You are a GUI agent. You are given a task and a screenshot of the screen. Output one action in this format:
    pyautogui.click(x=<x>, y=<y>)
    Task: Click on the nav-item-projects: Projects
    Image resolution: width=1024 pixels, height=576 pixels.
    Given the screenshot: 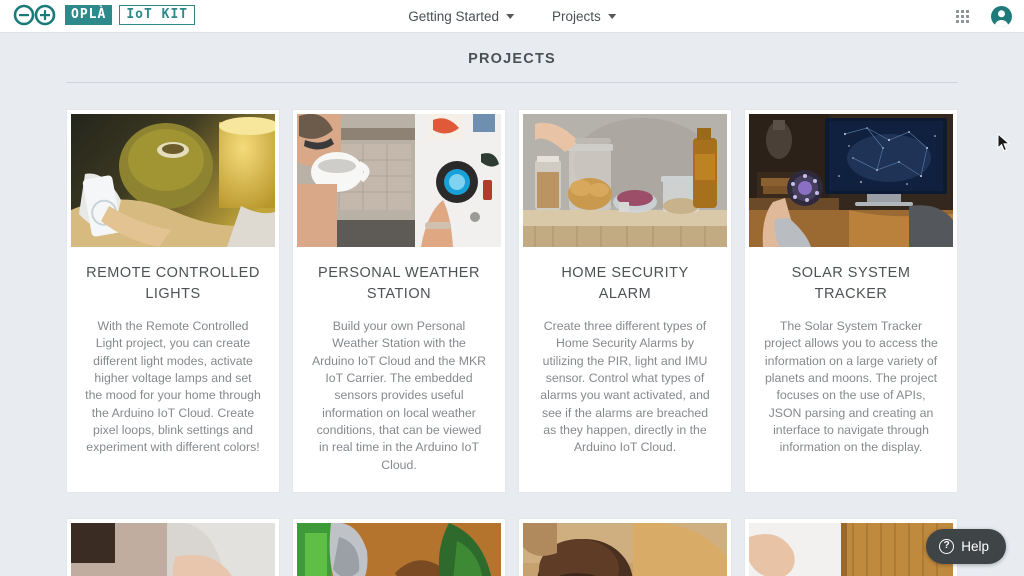 What is the action you would take?
    pyautogui.click(x=584, y=16)
    